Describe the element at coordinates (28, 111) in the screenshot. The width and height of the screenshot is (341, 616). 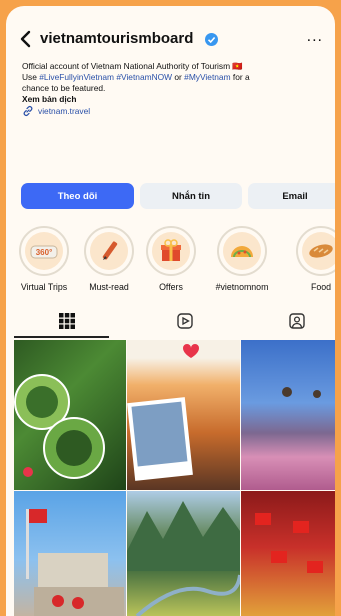
I see `link-icon` at that location.